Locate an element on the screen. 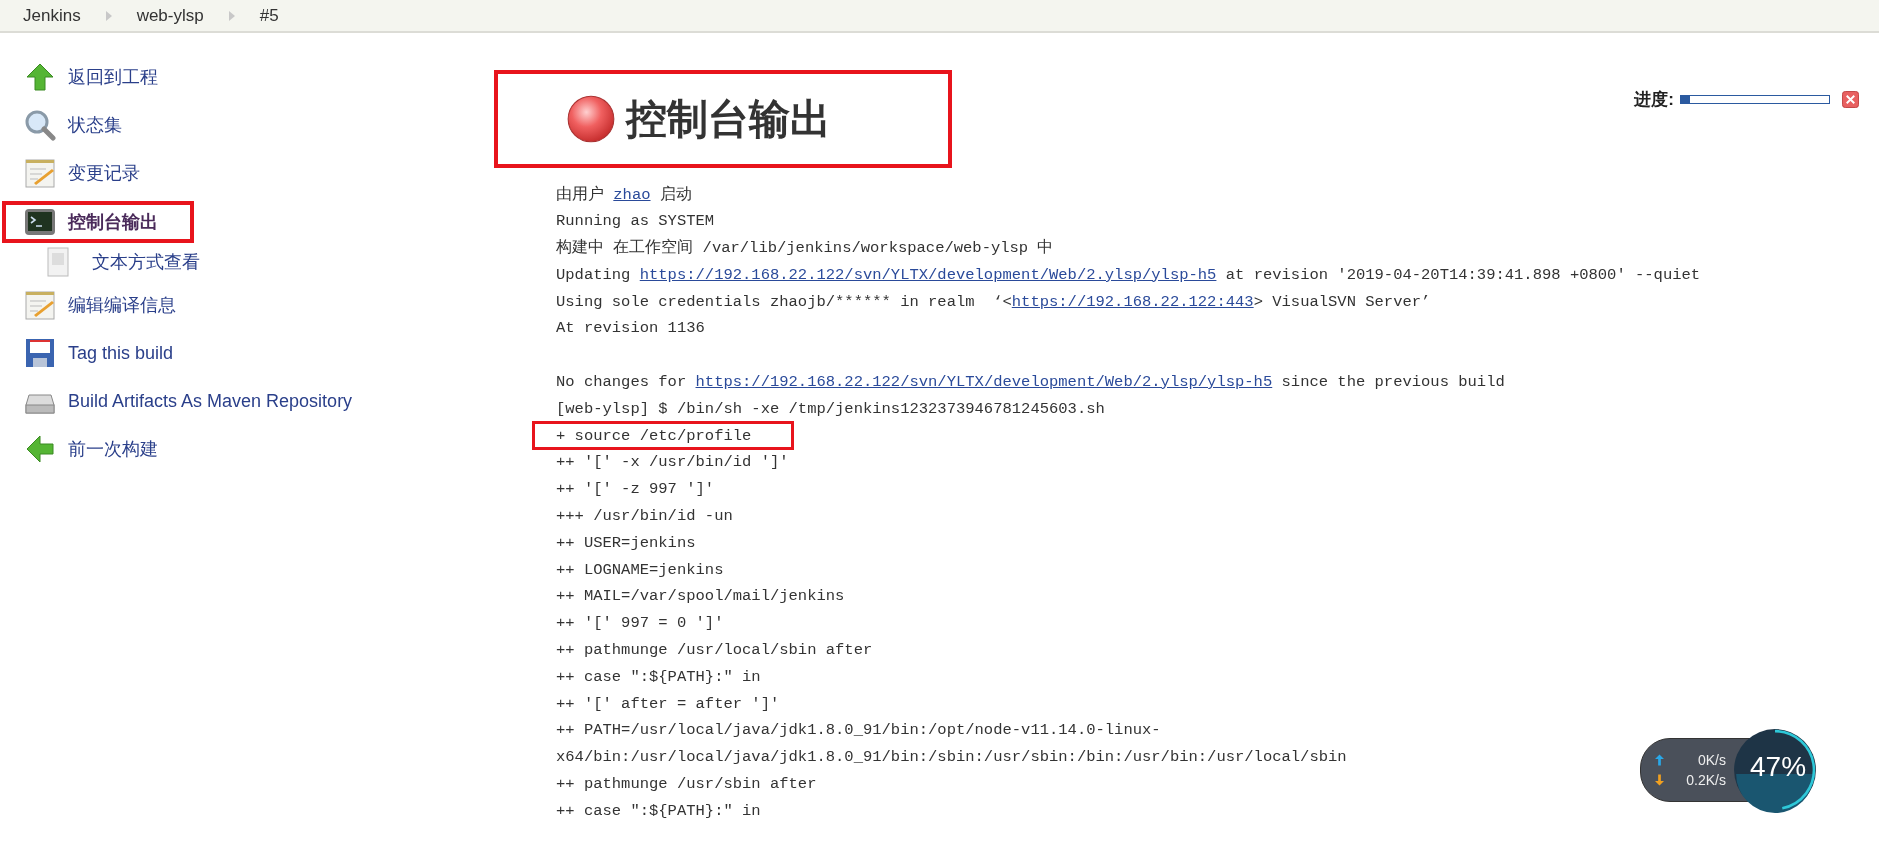 The height and width of the screenshot is (844, 1879). progress-label: 进度: is located at coordinates (1654, 100).